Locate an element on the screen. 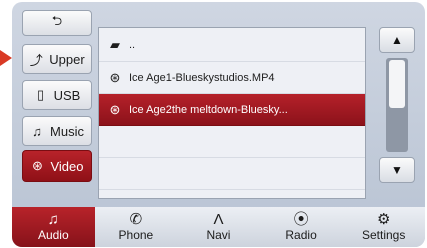 This screenshot has width=427, height=248. scroll-up-button: ▲ is located at coordinates (397, 40).